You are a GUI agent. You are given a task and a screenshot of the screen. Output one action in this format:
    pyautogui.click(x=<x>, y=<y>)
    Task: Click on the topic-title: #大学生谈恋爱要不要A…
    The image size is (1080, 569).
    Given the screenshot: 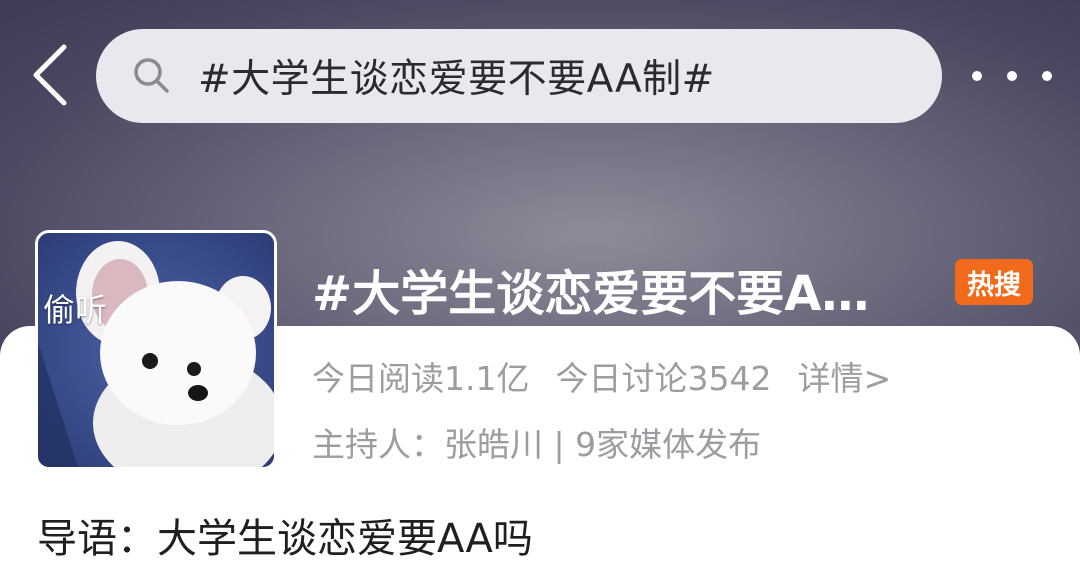 What is the action you would take?
    pyautogui.click(x=590, y=289)
    